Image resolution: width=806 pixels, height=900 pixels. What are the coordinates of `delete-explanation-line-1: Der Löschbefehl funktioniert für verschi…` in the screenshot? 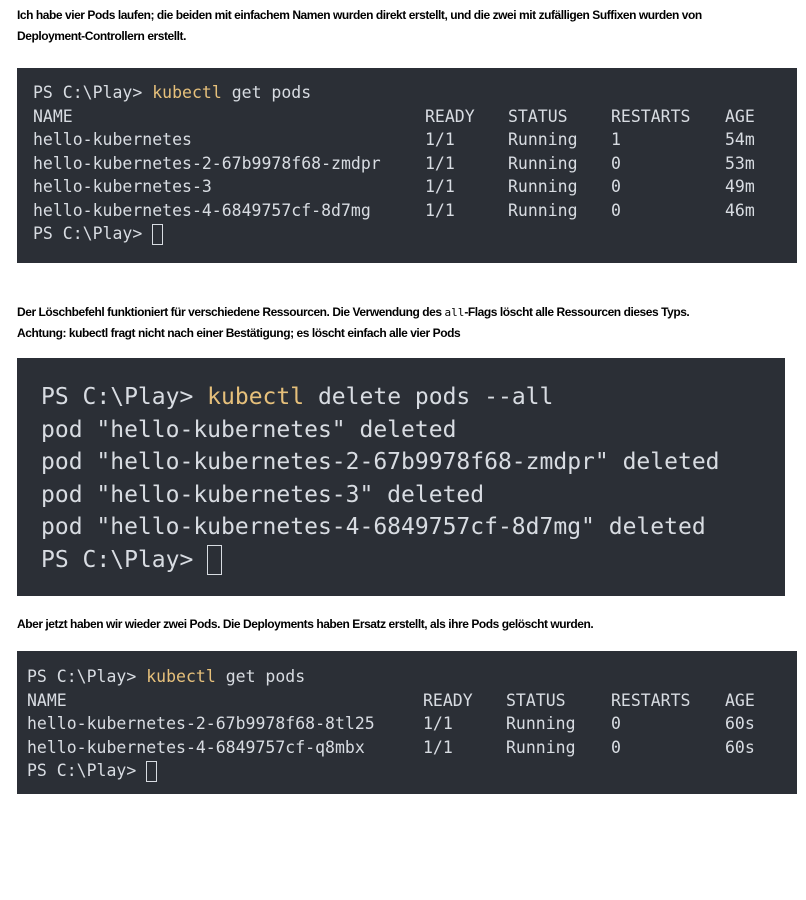 It's located at (407, 312).